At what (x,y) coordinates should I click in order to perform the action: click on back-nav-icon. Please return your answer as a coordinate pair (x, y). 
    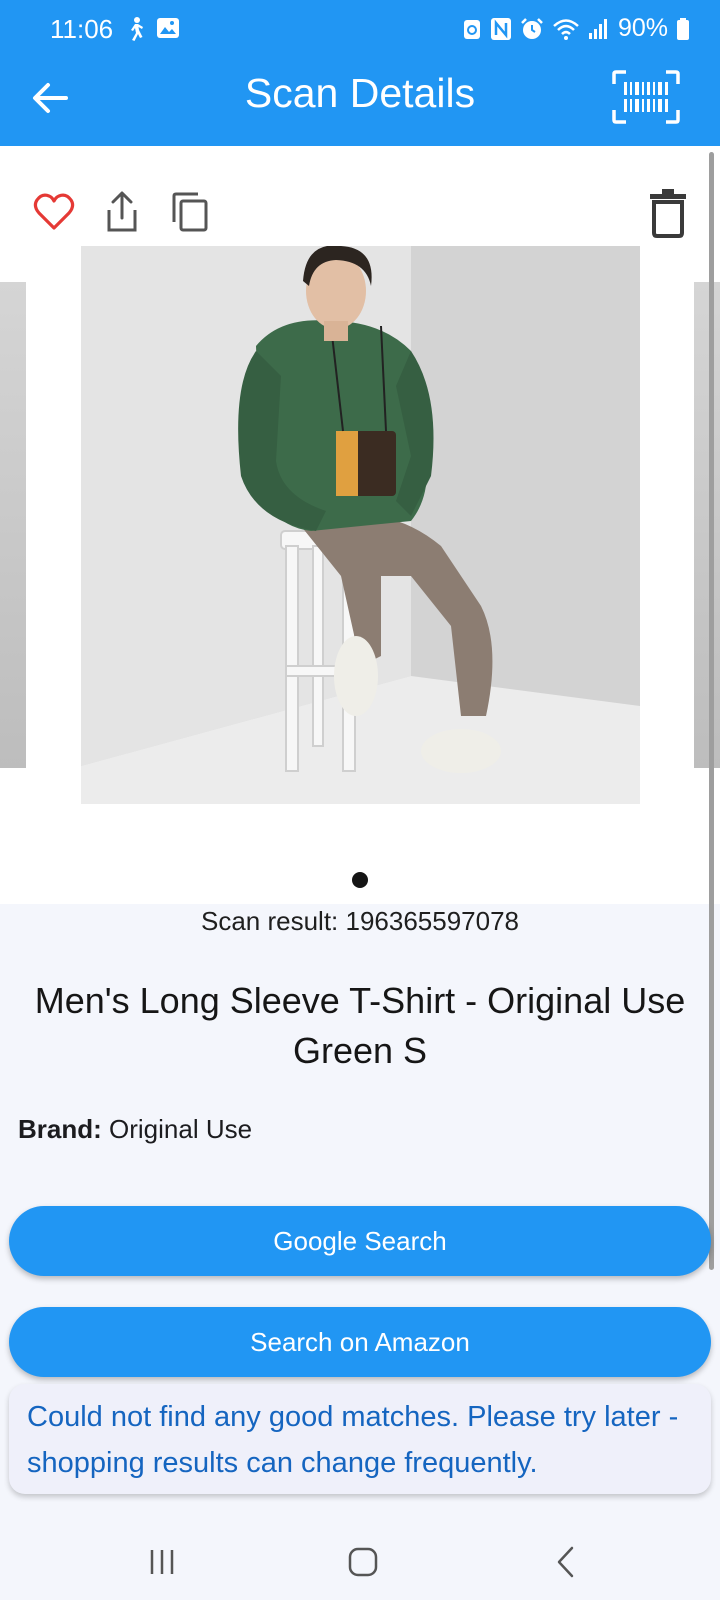
    Looking at the image, I should click on (567, 1562).